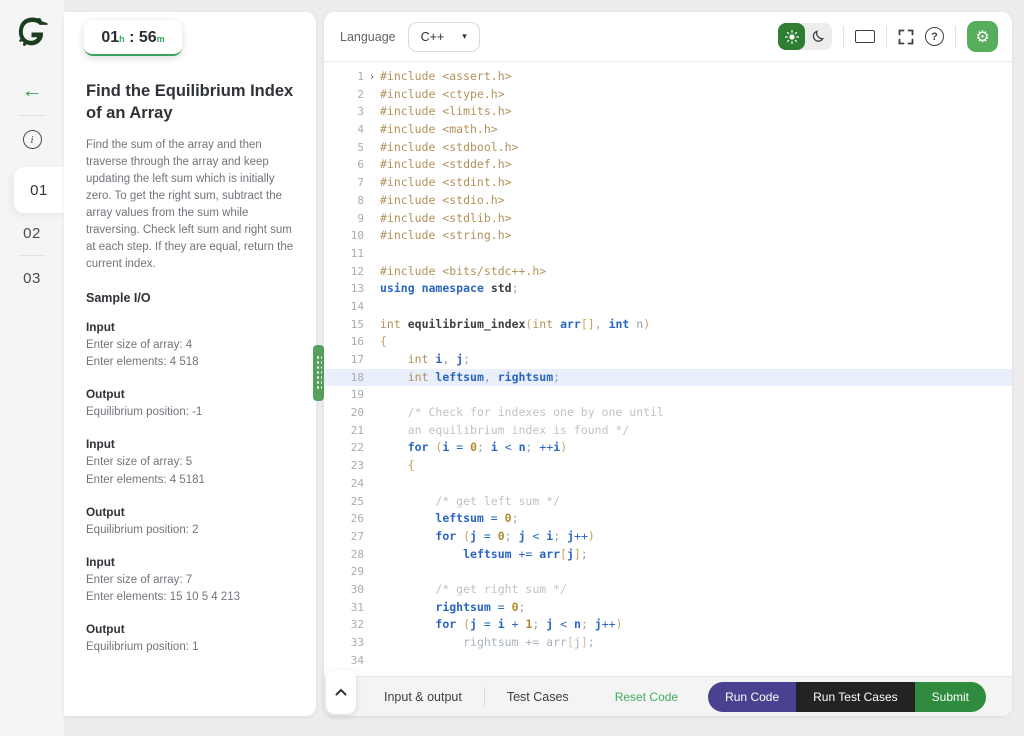 The height and width of the screenshot is (736, 1024). What do you see at coordinates (950, 696) in the screenshot?
I see `submit-button: Submit` at bounding box center [950, 696].